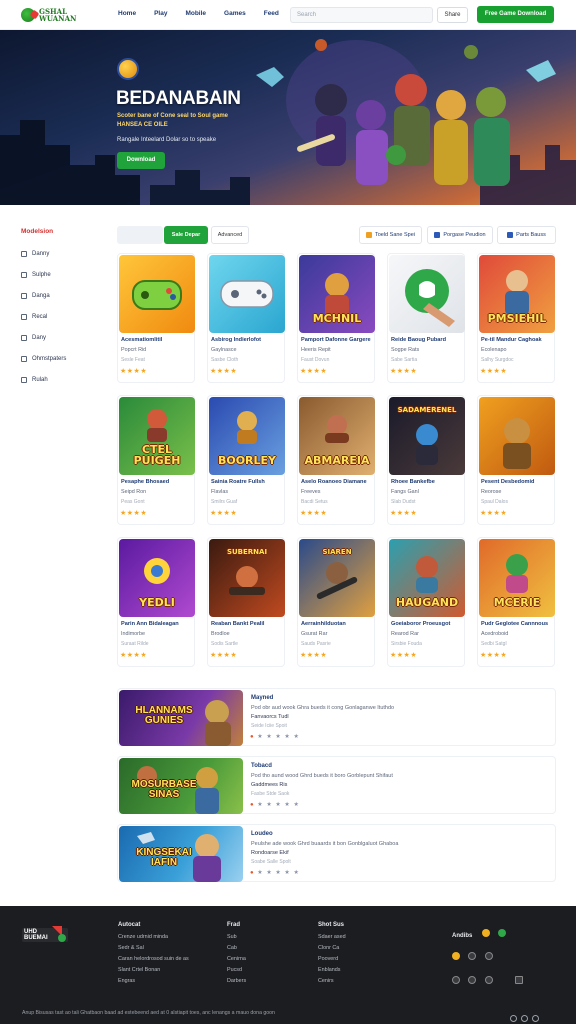 Image resolution: width=576 pixels, height=1027 pixels. Describe the element at coordinates (535, 1018) in the screenshot. I see `settings-icon` at that location.